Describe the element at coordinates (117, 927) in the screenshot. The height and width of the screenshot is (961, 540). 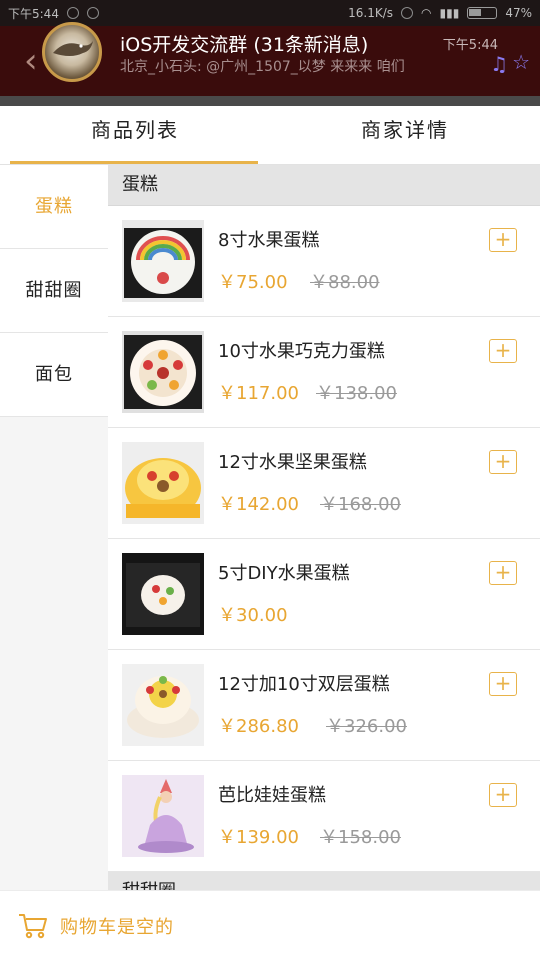
I see `cart-empty-label: 购物车是空的` at that location.